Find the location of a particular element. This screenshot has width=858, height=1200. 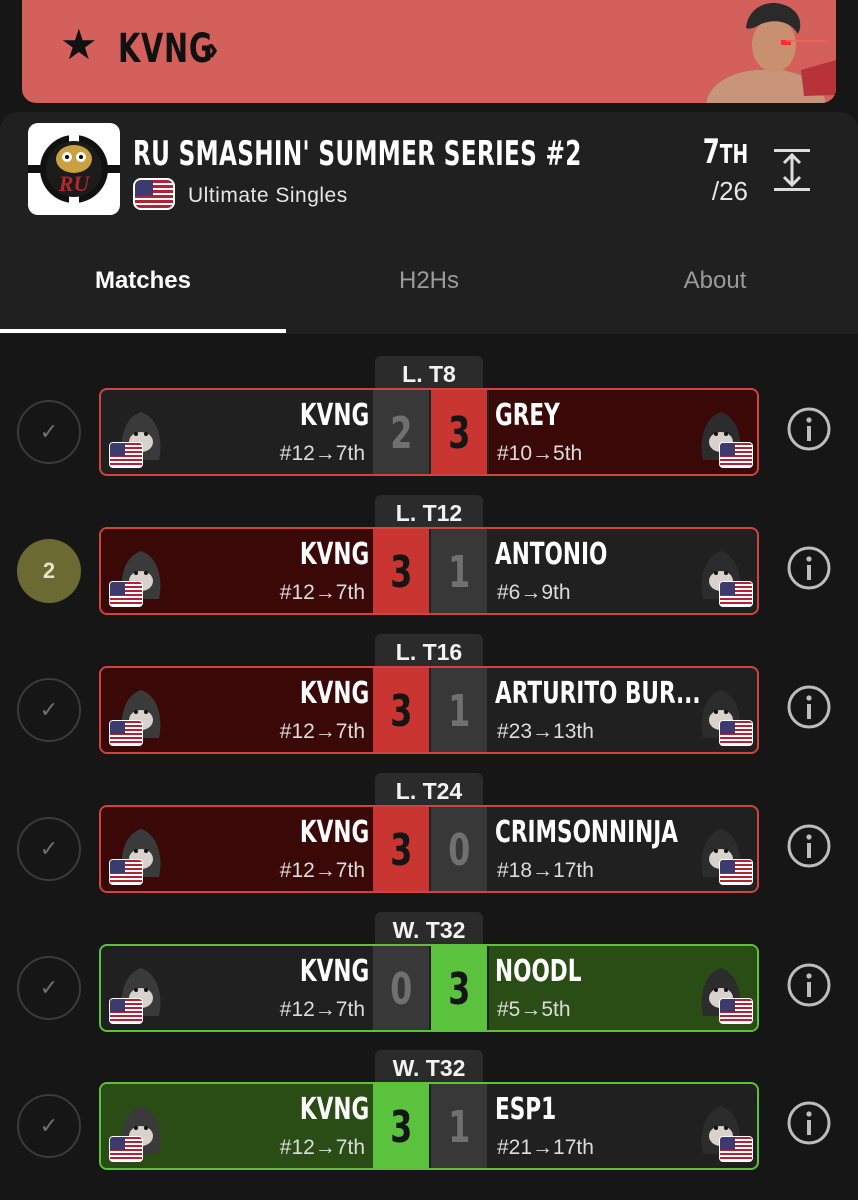

player2-name: ANTONIO is located at coordinates (551, 554).